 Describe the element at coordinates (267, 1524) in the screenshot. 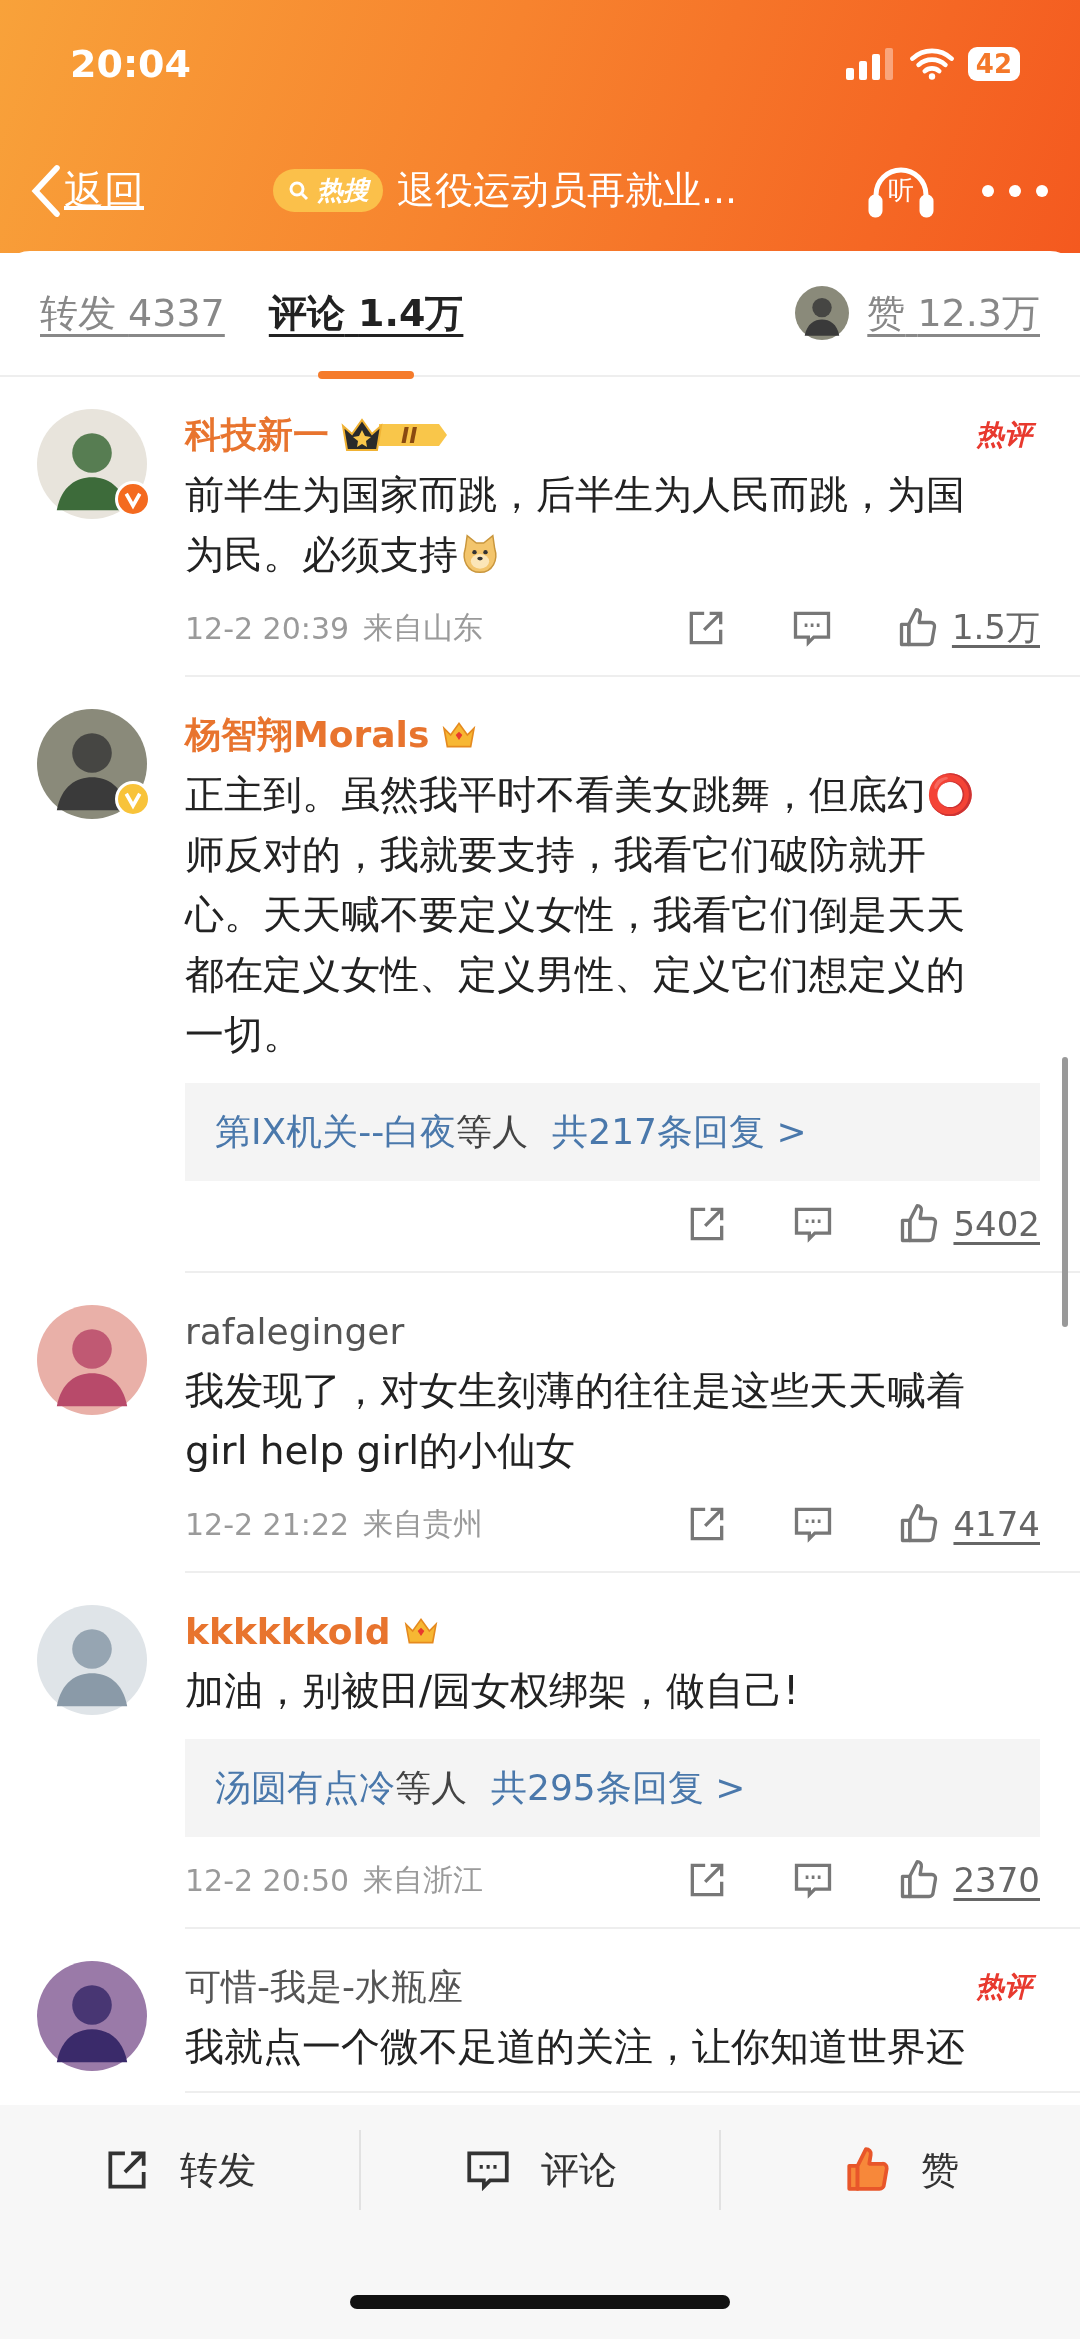

I see `comment-time: 12-2 21:22` at that location.